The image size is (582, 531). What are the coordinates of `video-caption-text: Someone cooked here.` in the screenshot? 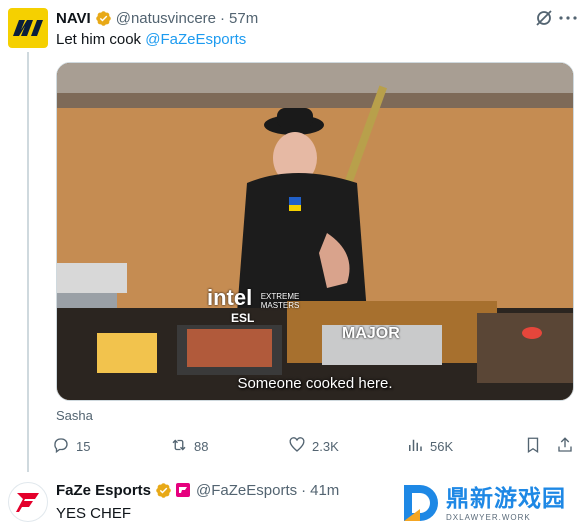 It's located at (315, 383).